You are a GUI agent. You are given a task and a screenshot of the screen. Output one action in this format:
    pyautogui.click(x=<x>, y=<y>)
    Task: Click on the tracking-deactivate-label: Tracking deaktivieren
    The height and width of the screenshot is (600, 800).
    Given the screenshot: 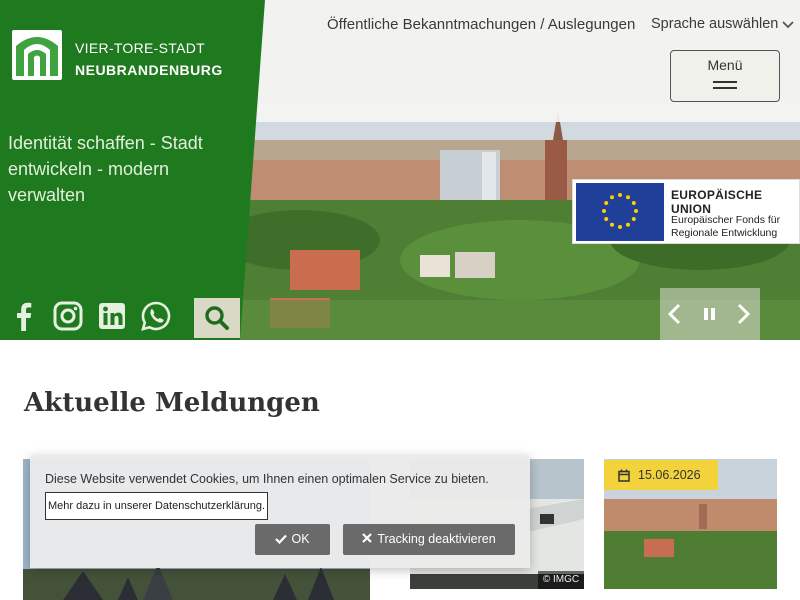 What is the action you would take?
    pyautogui.click(x=436, y=539)
    